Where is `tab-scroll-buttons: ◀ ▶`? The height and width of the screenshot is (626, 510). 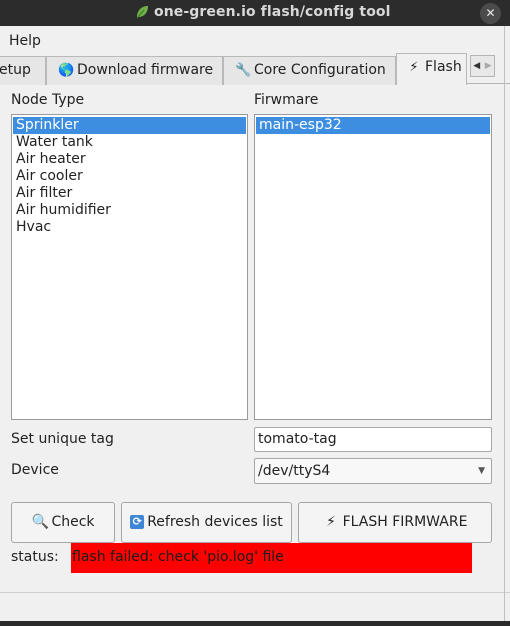
tab-scroll-buttons: ◀ ▶ is located at coordinates (482, 66).